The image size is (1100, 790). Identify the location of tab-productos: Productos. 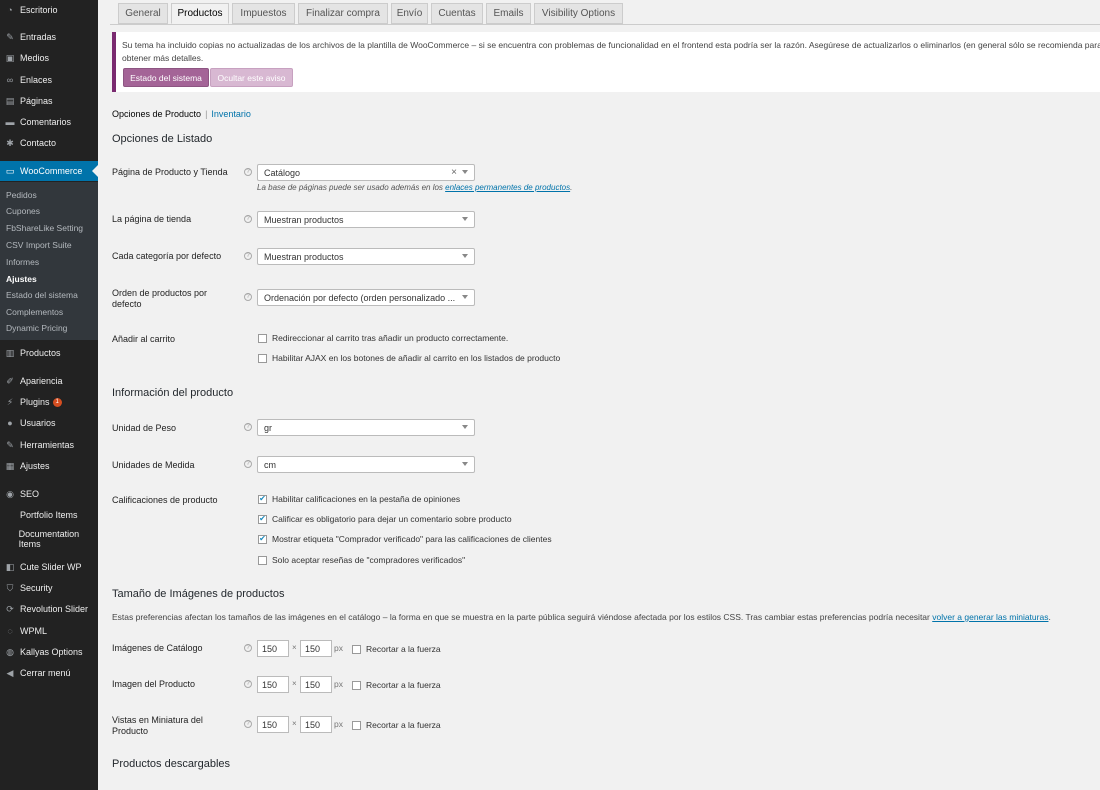
(200, 13).